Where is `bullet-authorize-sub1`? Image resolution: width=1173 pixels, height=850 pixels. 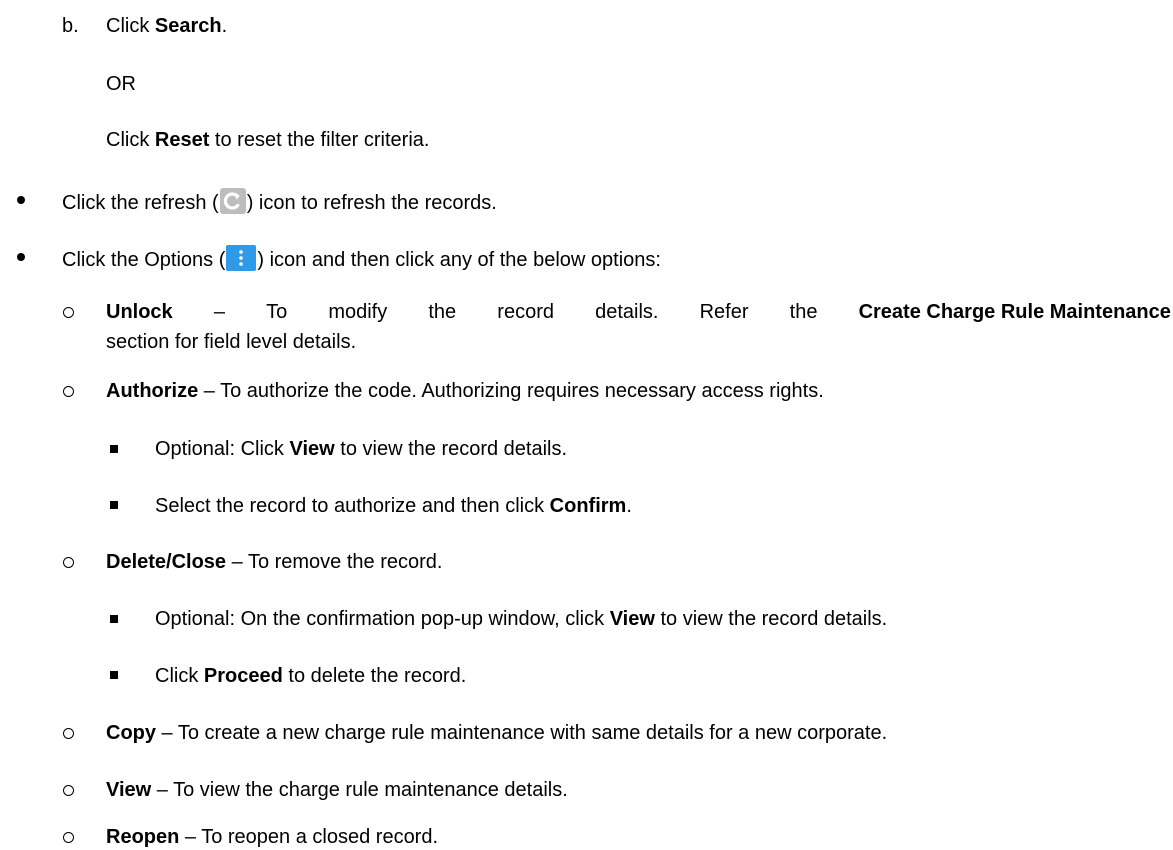
bullet-authorize-sub1 is located at coordinates (114, 449).